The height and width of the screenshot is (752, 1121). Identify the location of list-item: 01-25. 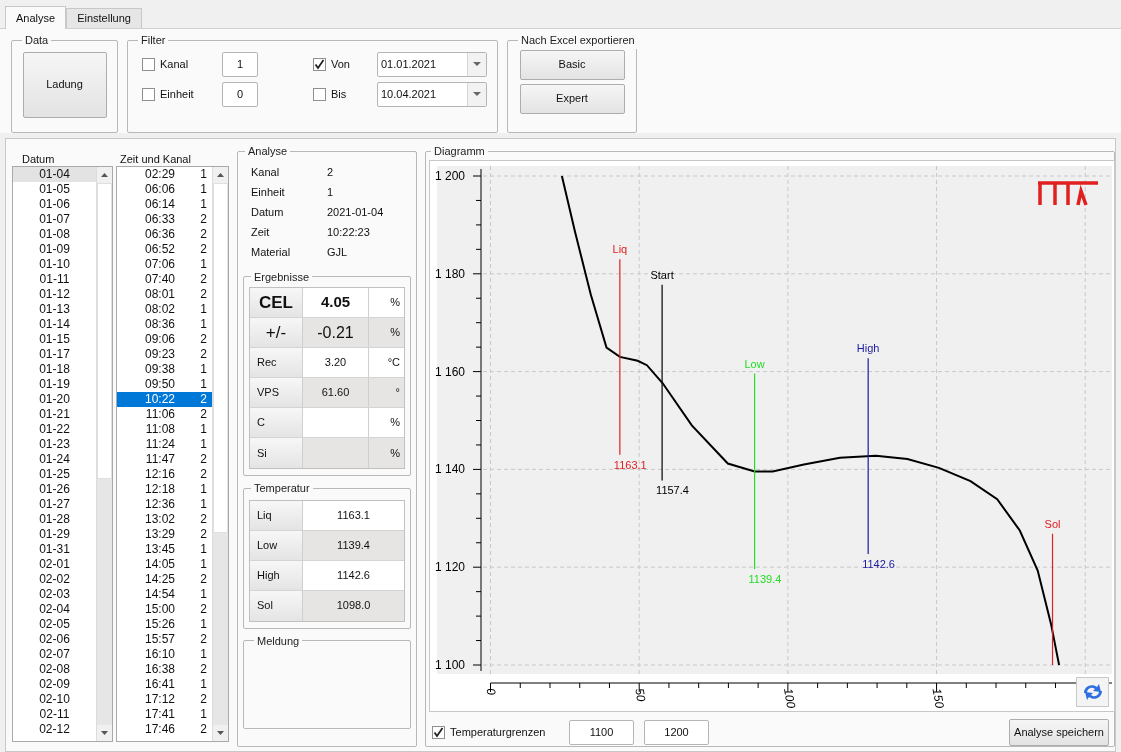
(54, 474).